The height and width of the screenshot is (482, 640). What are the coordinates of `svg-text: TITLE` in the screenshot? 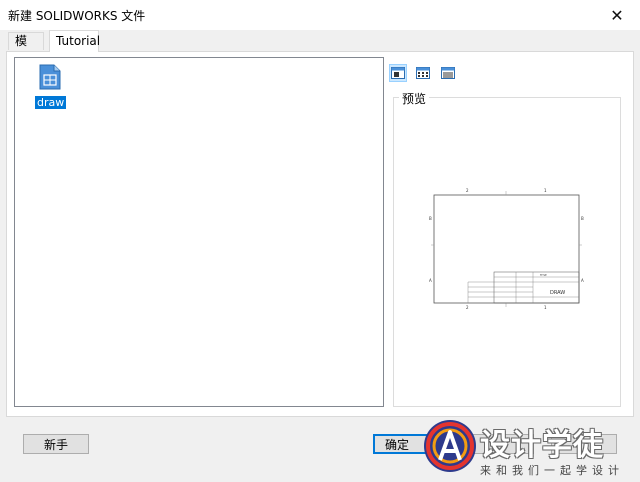 It's located at (543, 275).